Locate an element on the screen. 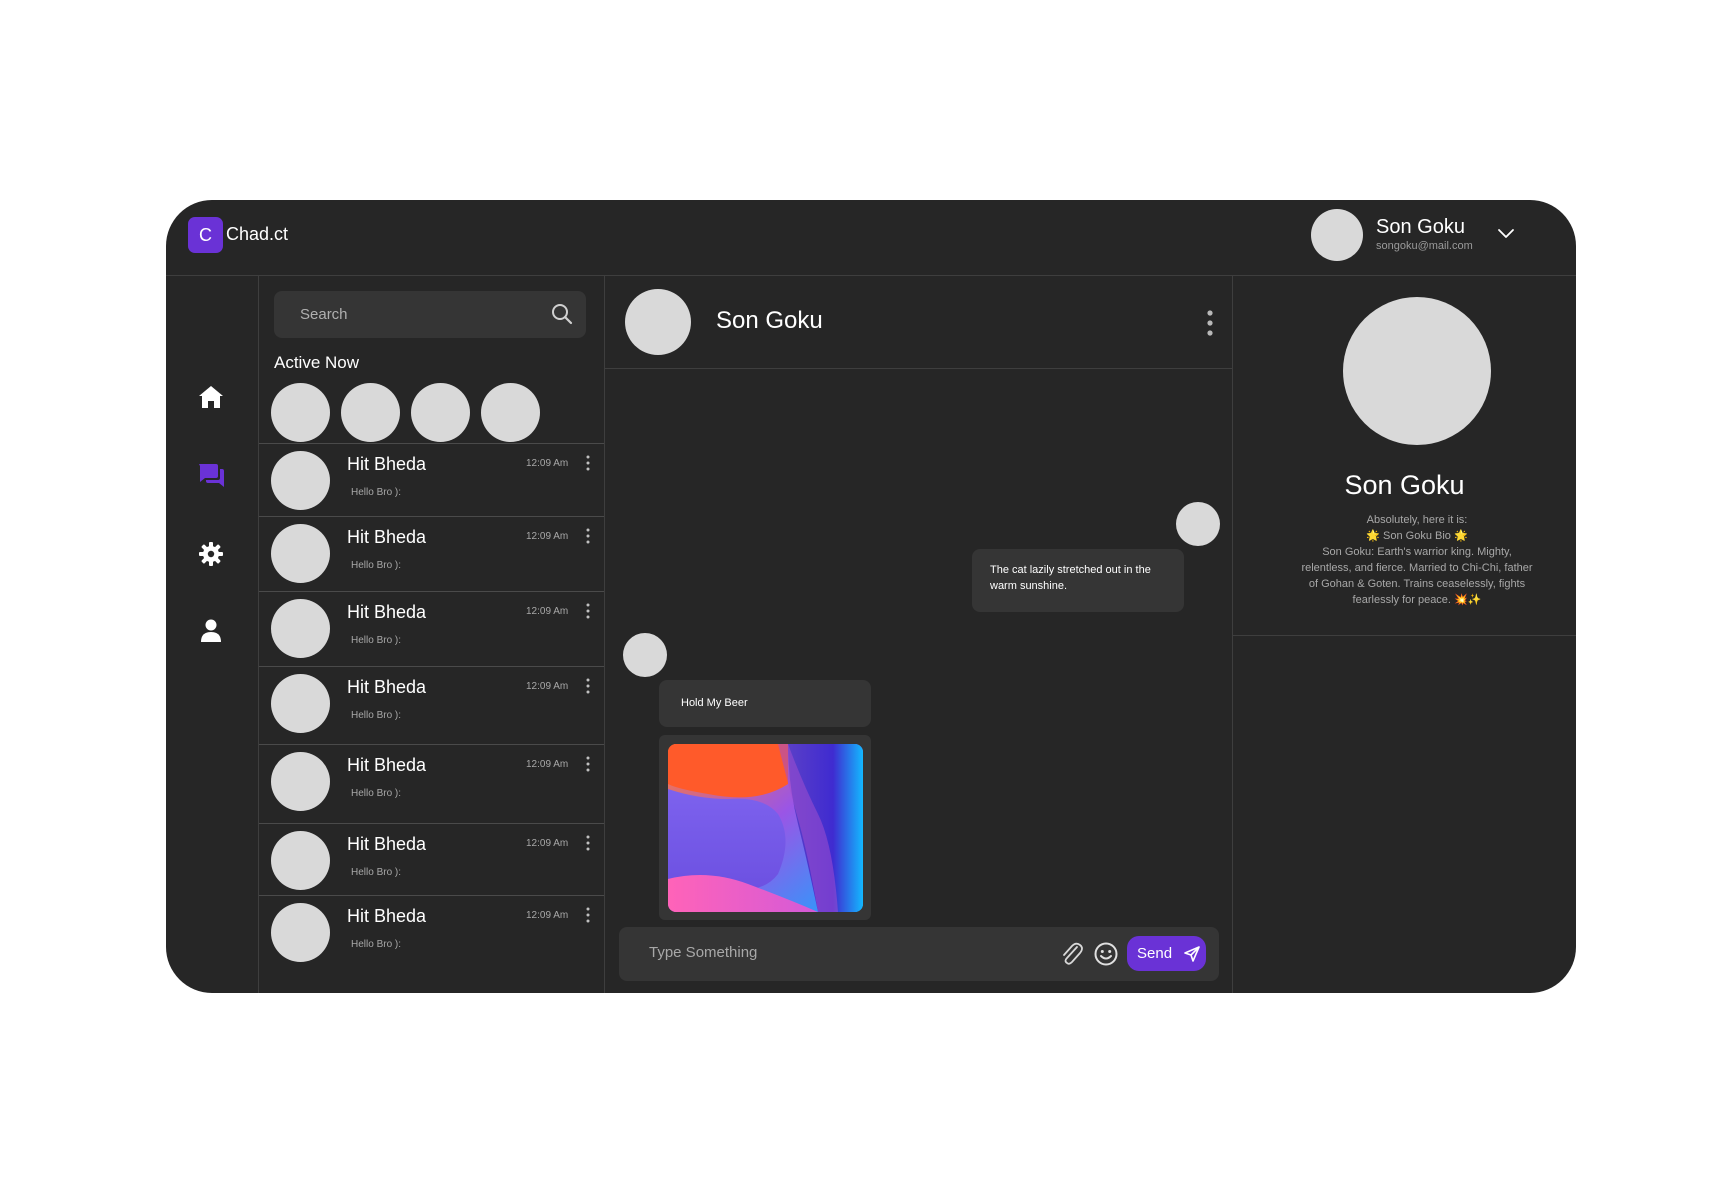  chat-header: Son Goku is located at coordinates (918, 322).